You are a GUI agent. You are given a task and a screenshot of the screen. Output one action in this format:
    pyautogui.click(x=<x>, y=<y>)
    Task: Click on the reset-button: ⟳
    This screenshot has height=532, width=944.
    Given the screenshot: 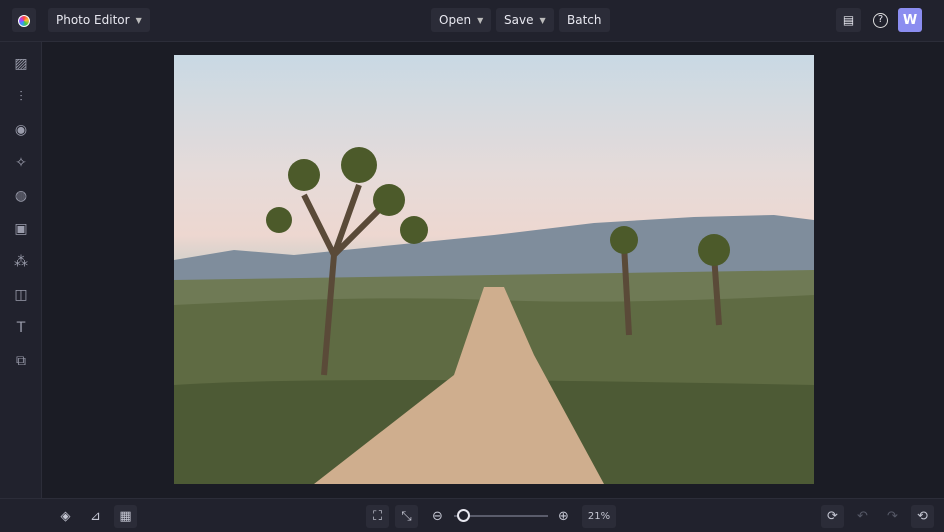 What is the action you would take?
    pyautogui.click(x=832, y=516)
    